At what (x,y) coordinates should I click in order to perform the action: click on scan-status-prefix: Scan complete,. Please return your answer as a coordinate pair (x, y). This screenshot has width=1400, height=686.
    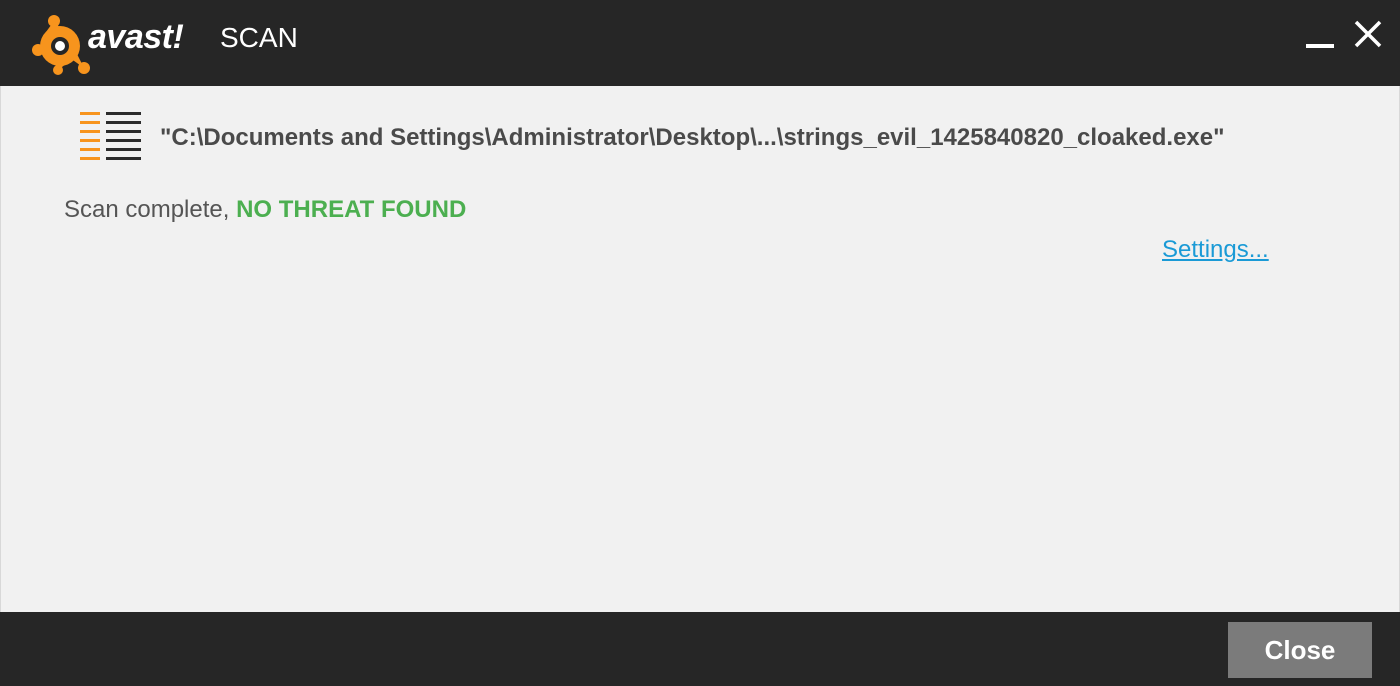
    Looking at the image, I should click on (150, 209).